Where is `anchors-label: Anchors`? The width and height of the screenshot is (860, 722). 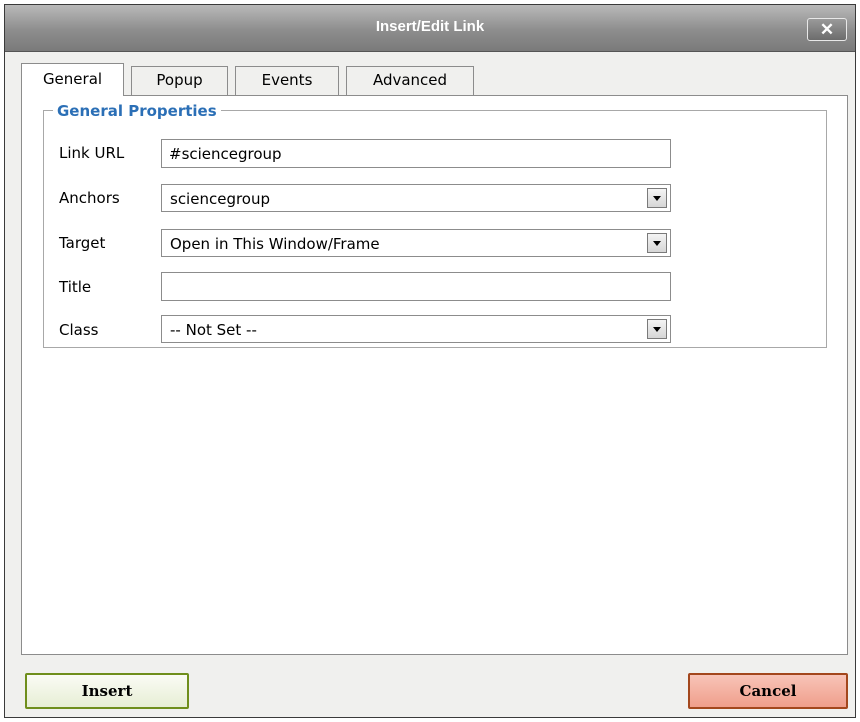 anchors-label: Anchors is located at coordinates (89, 198).